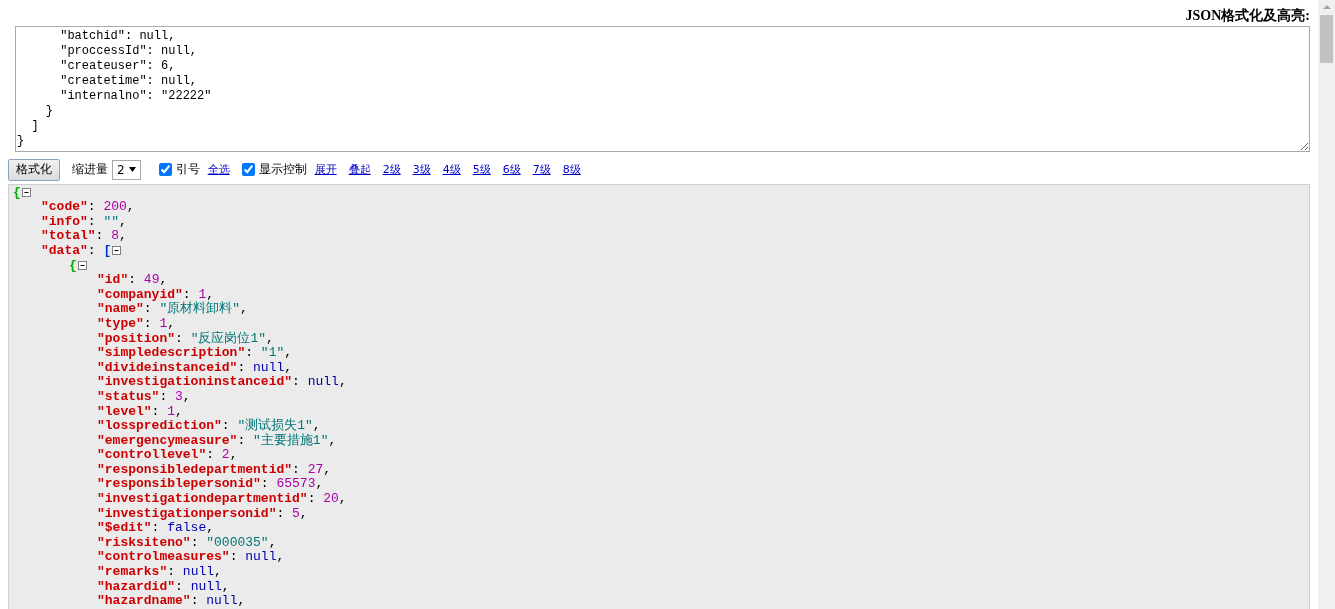 This screenshot has height=609, width=1335. What do you see at coordinates (276, 353) in the screenshot?
I see `json-value: "1",` at bounding box center [276, 353].